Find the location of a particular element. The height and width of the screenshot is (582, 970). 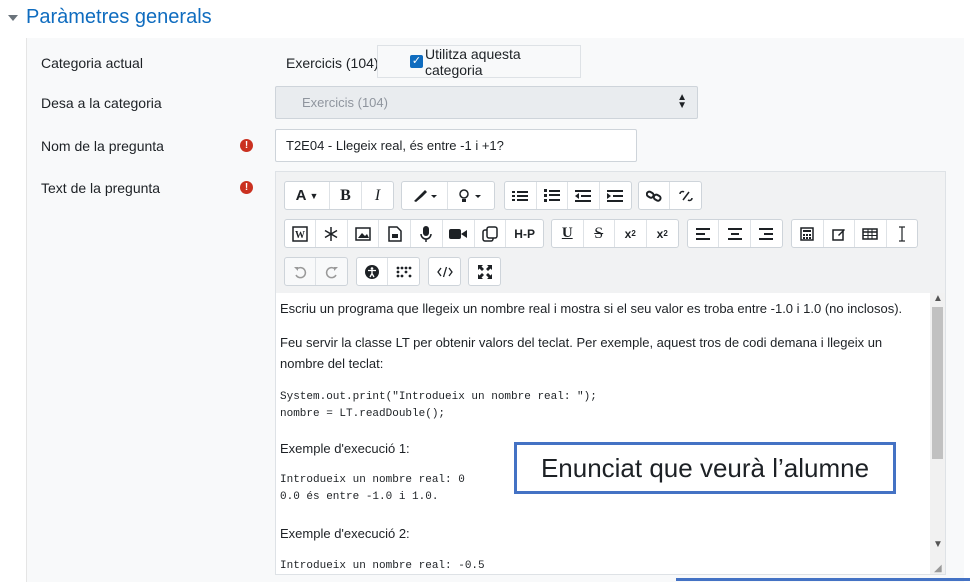

toolbar-group-history is located at coordinates (316, 271).